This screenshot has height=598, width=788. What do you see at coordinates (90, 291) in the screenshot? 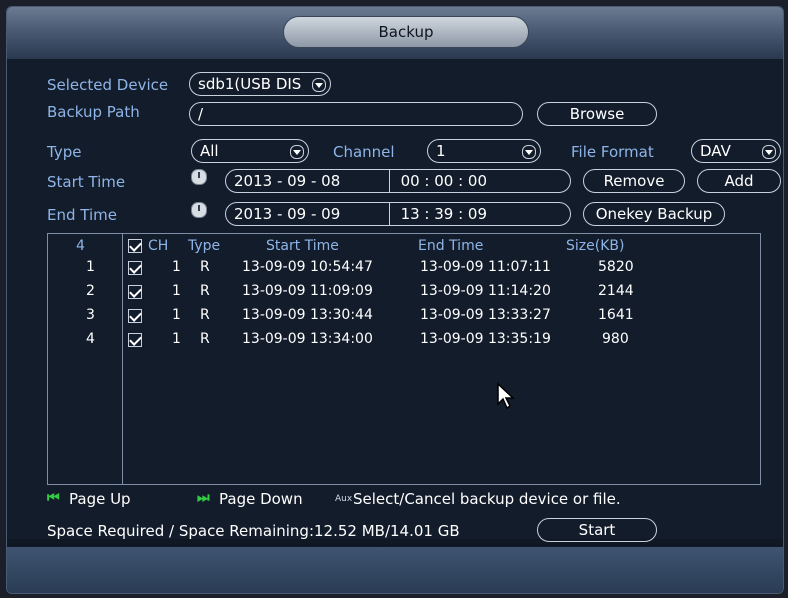
I see `row-number: 2` at bounding box center [90, 291].